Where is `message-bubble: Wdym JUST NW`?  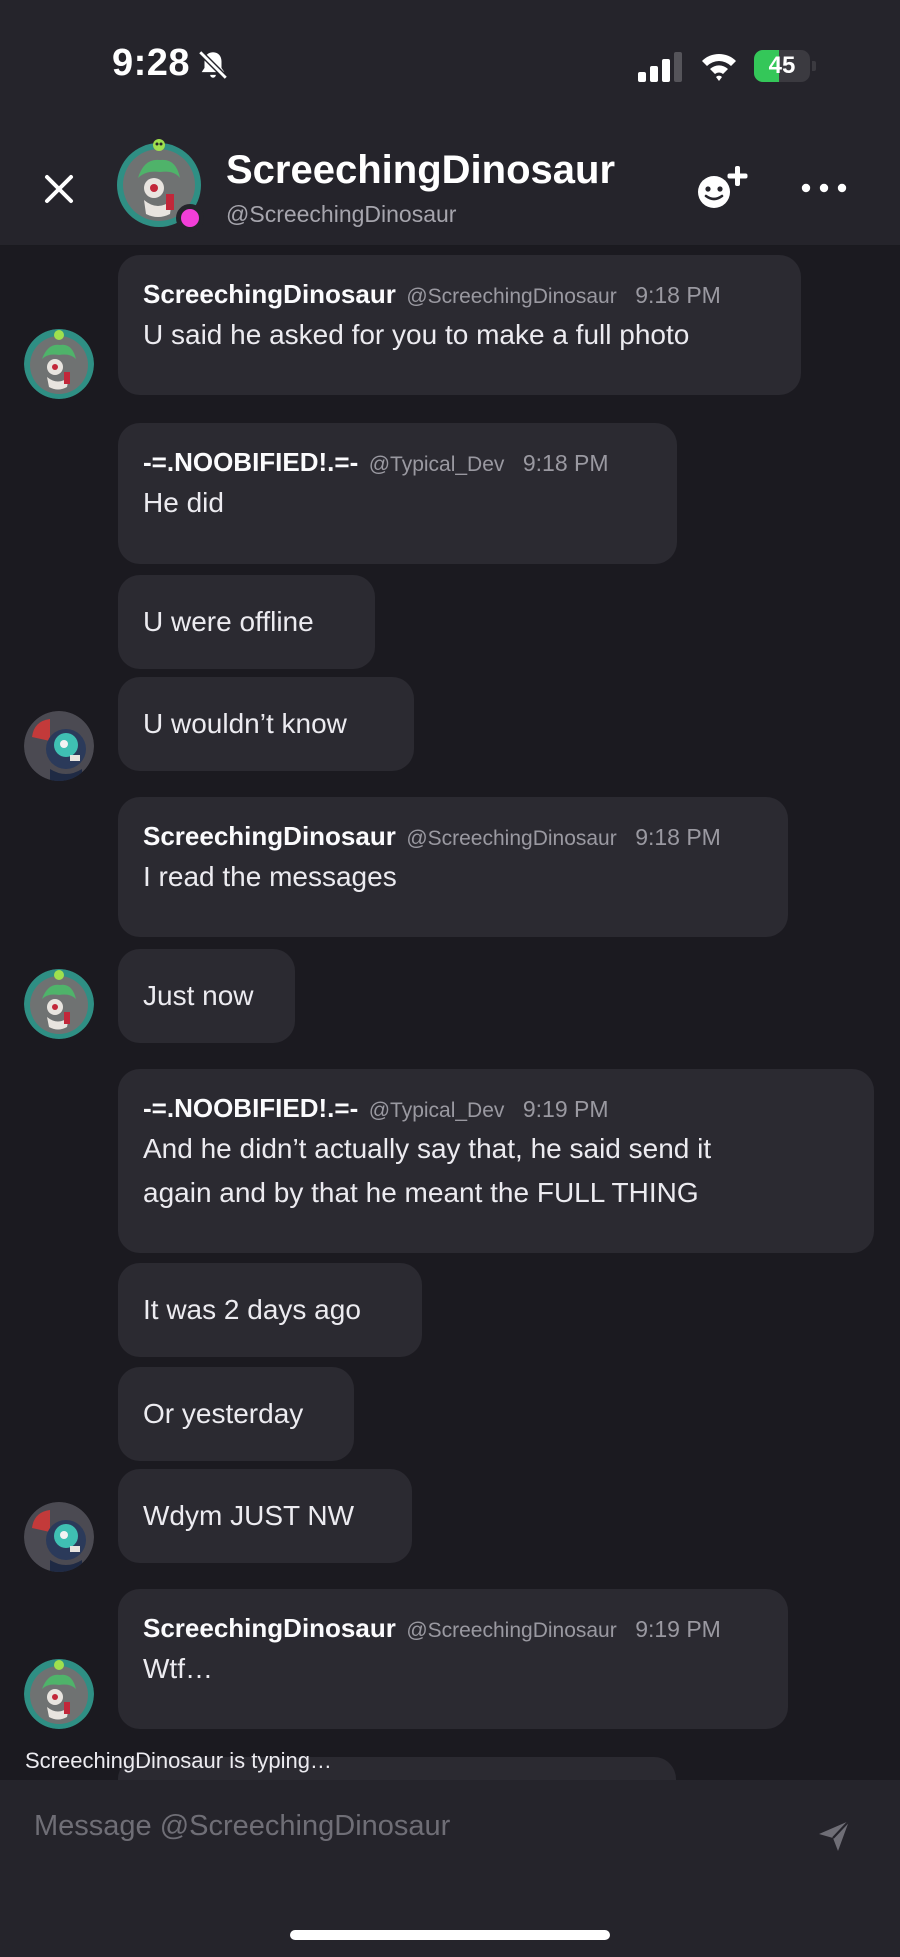 message-bubble: Wdym JUST NW is located at coordinates (265, 1516).